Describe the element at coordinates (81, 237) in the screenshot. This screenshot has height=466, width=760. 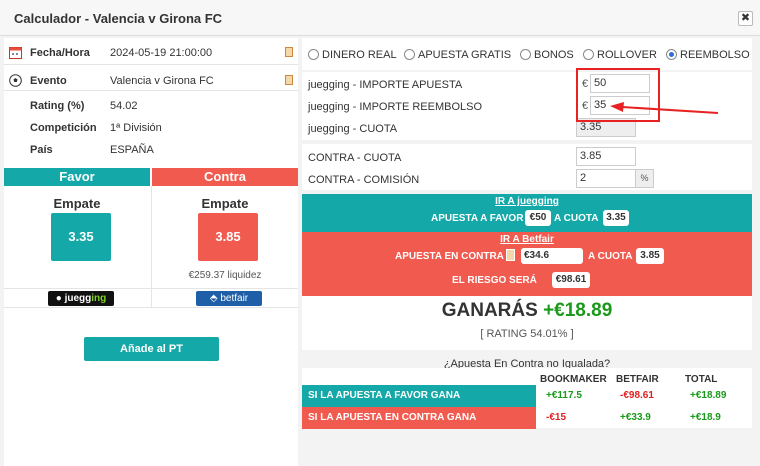
I see `favor-odds: 3.35` at that location.